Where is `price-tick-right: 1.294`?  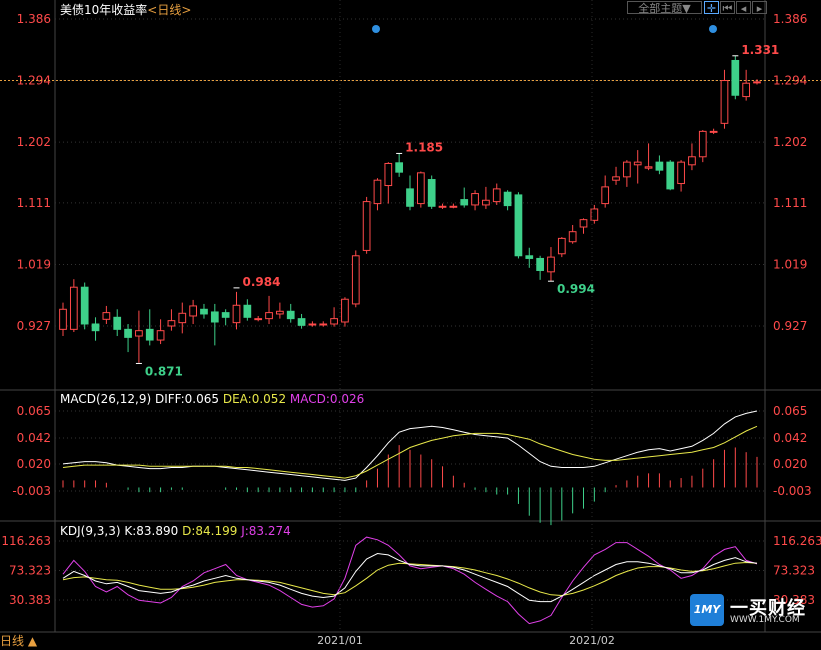 price-tick-right: 1.294 is located at coordinates (790, 81).